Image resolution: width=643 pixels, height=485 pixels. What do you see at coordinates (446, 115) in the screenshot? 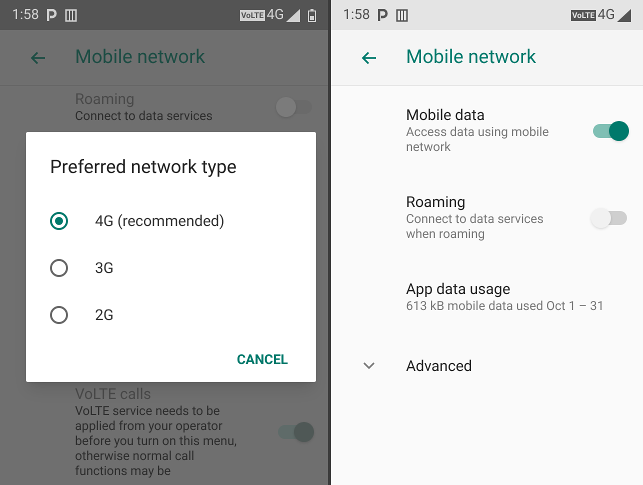
I see `setting-title: Mobile data` at bounding box center [446, 115].